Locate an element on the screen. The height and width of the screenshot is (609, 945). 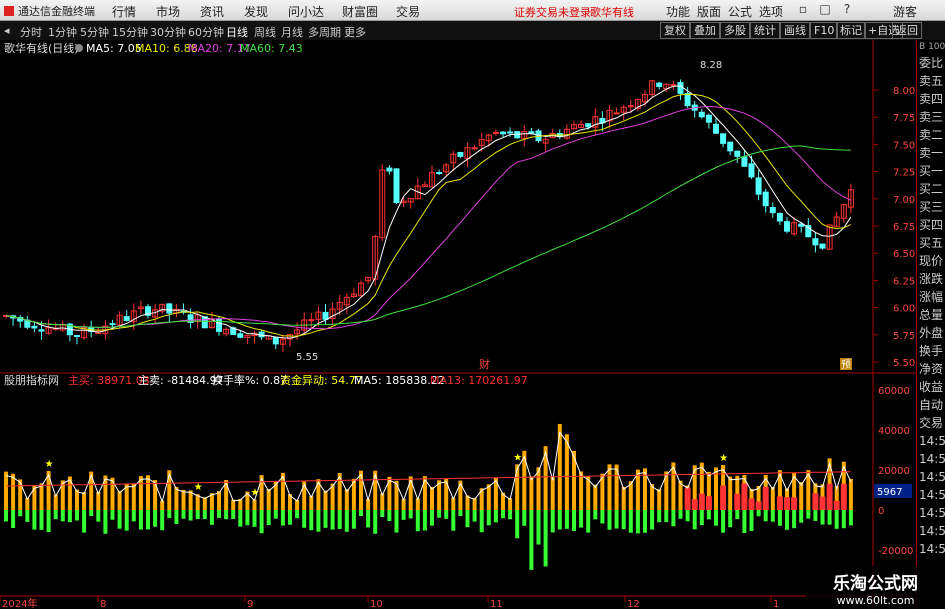
biaoji-button: 标记 is located at coordinates (851, 30).